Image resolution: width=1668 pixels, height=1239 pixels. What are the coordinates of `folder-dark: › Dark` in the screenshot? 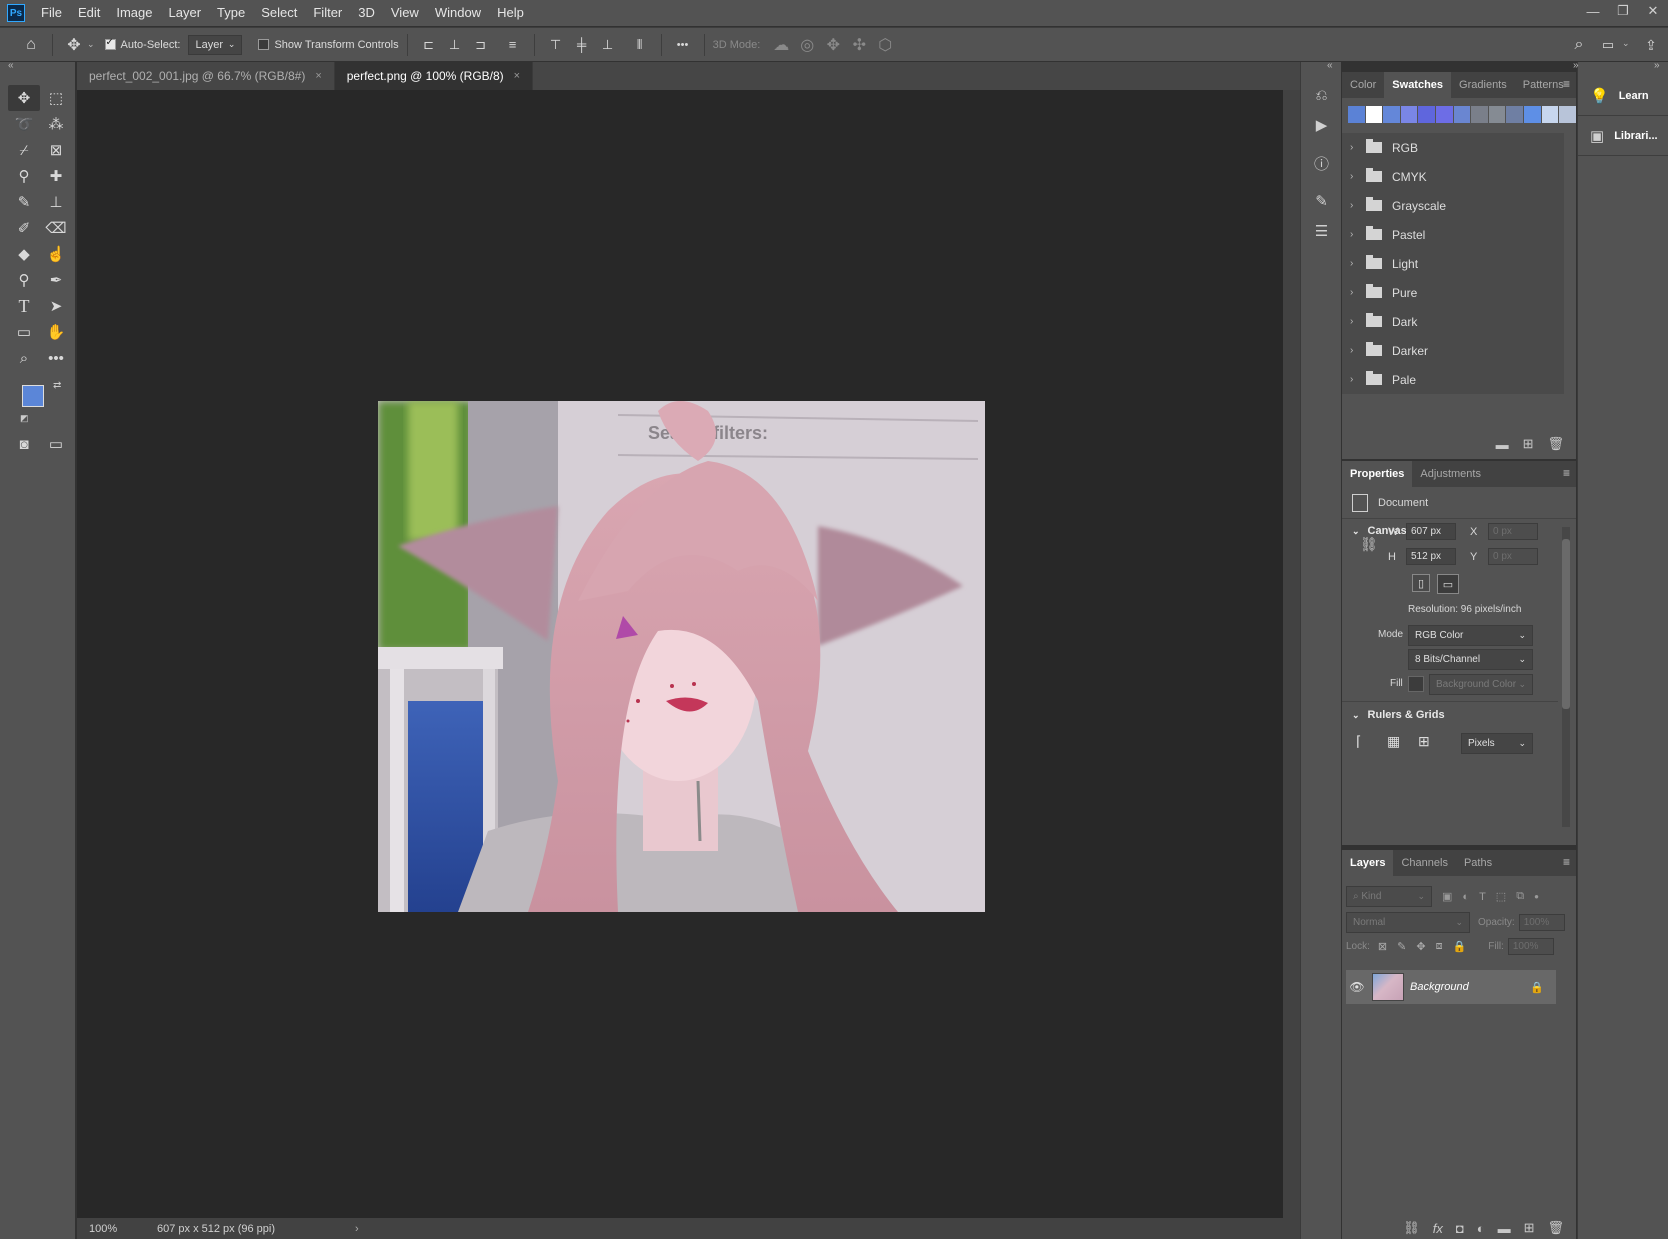 It's located at (1453, 321).